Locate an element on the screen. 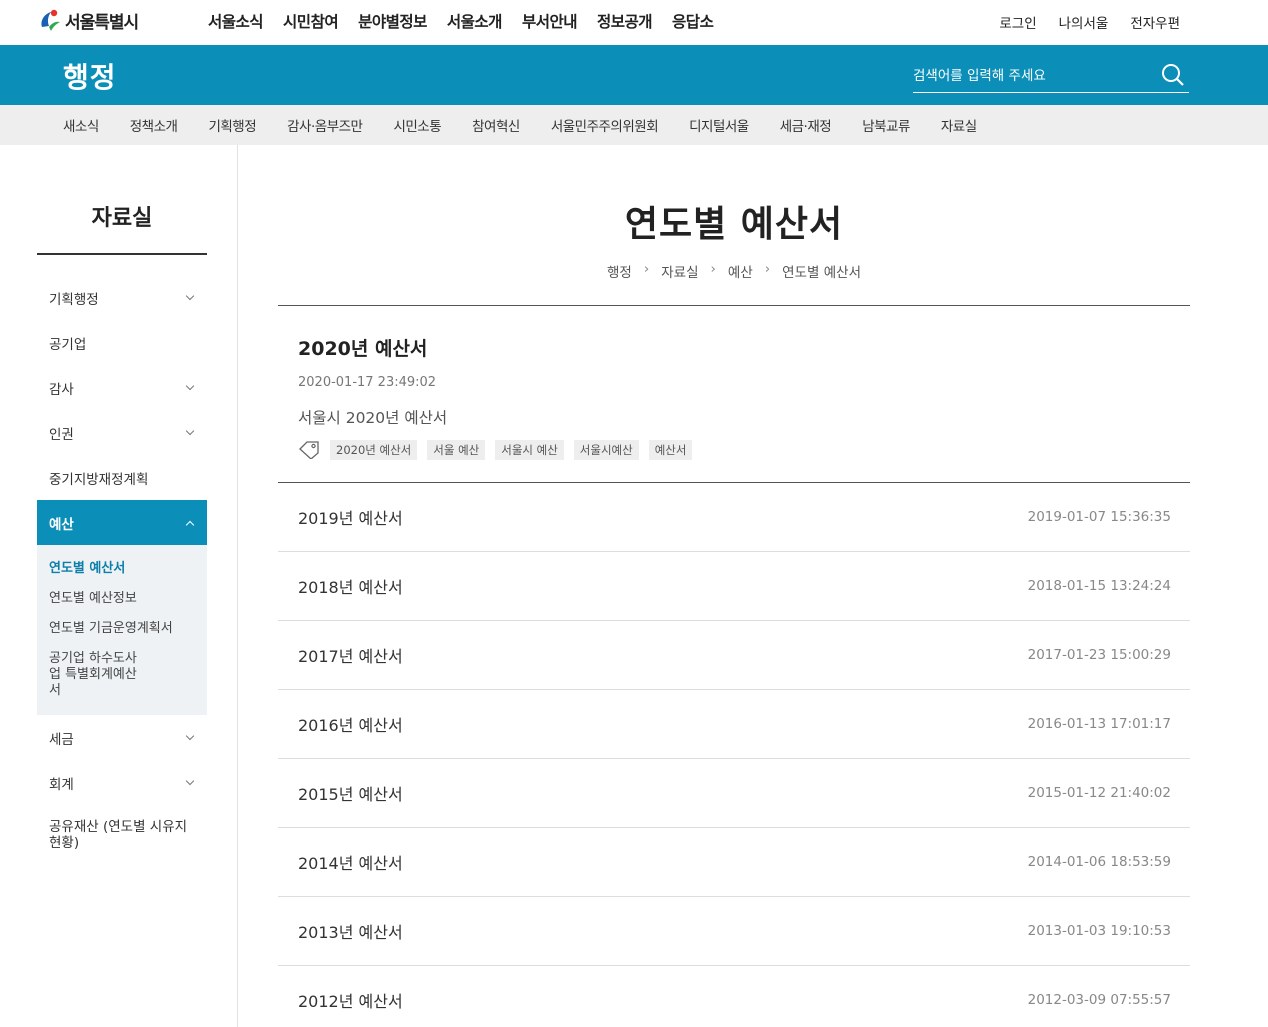  sidebar-item-label: 세금 is located at coordinates (61, 739).